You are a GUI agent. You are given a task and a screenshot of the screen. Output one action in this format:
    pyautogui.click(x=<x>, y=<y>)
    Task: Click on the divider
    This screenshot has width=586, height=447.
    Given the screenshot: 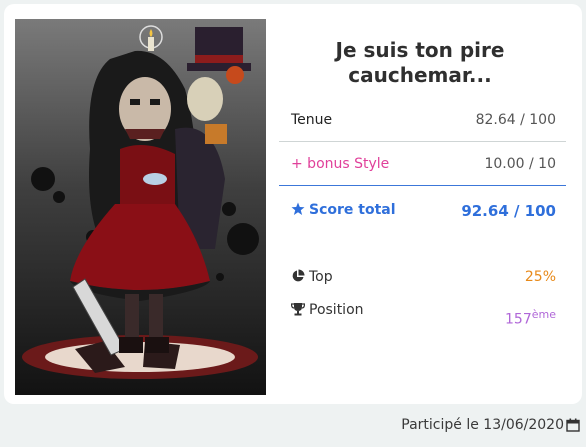 What is the action you would take?
    pyautogui.click(x=422, y=141)
    